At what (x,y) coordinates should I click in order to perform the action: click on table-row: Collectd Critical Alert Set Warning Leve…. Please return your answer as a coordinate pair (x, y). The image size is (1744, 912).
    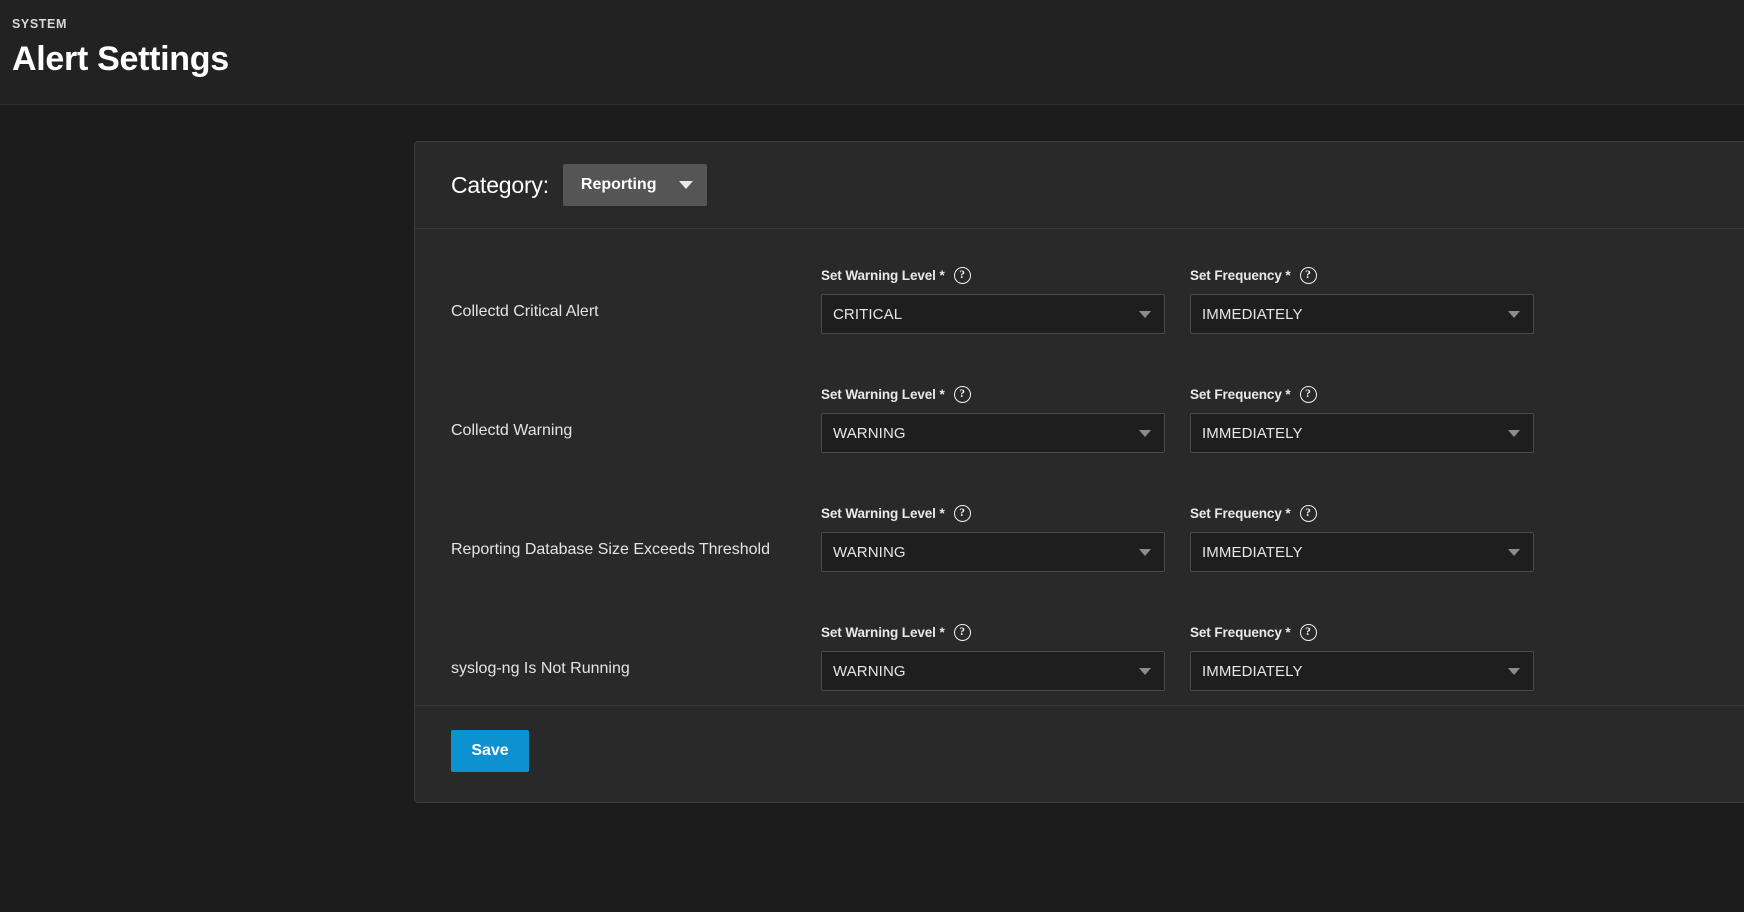
    Looking at the image, I should click on (1079, 288).